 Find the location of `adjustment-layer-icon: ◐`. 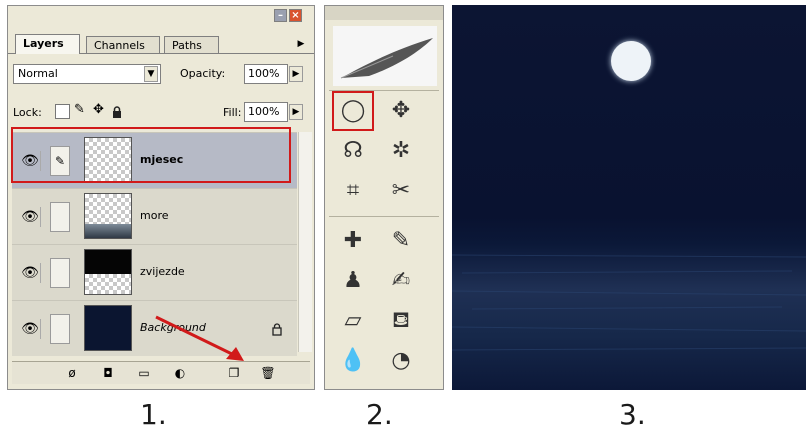

adjustment-layer-icon: ◐ is located at coordinates (180, 373).